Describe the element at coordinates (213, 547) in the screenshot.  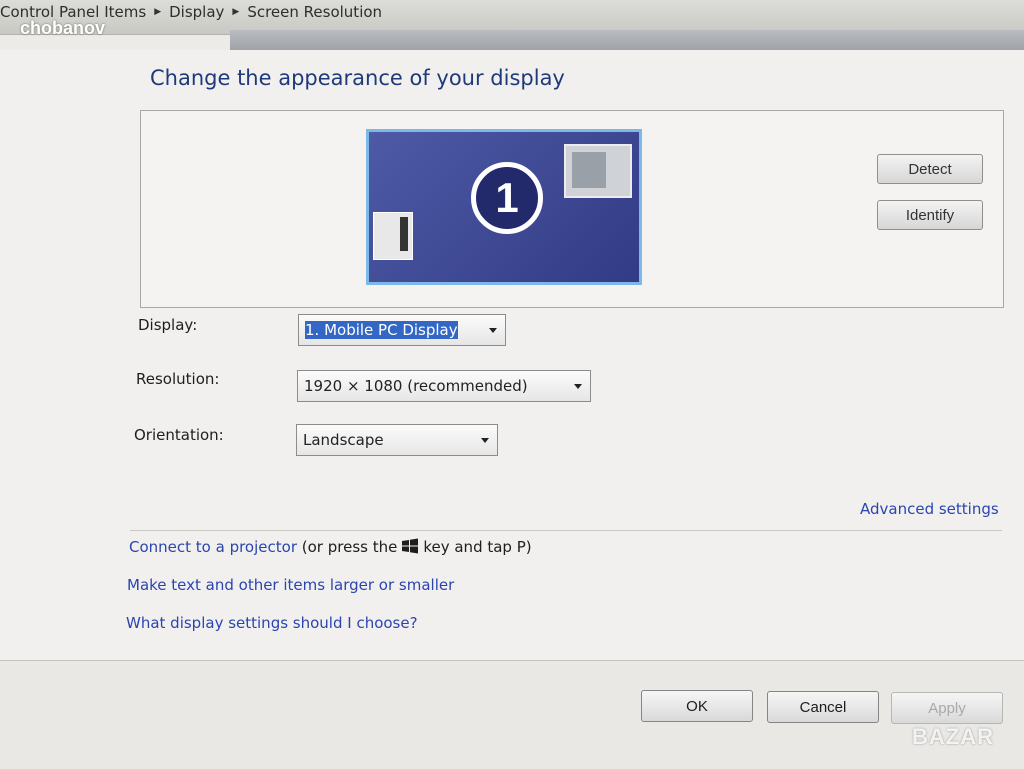
I see `connect-projector-link: Connect to a projector` at that location.